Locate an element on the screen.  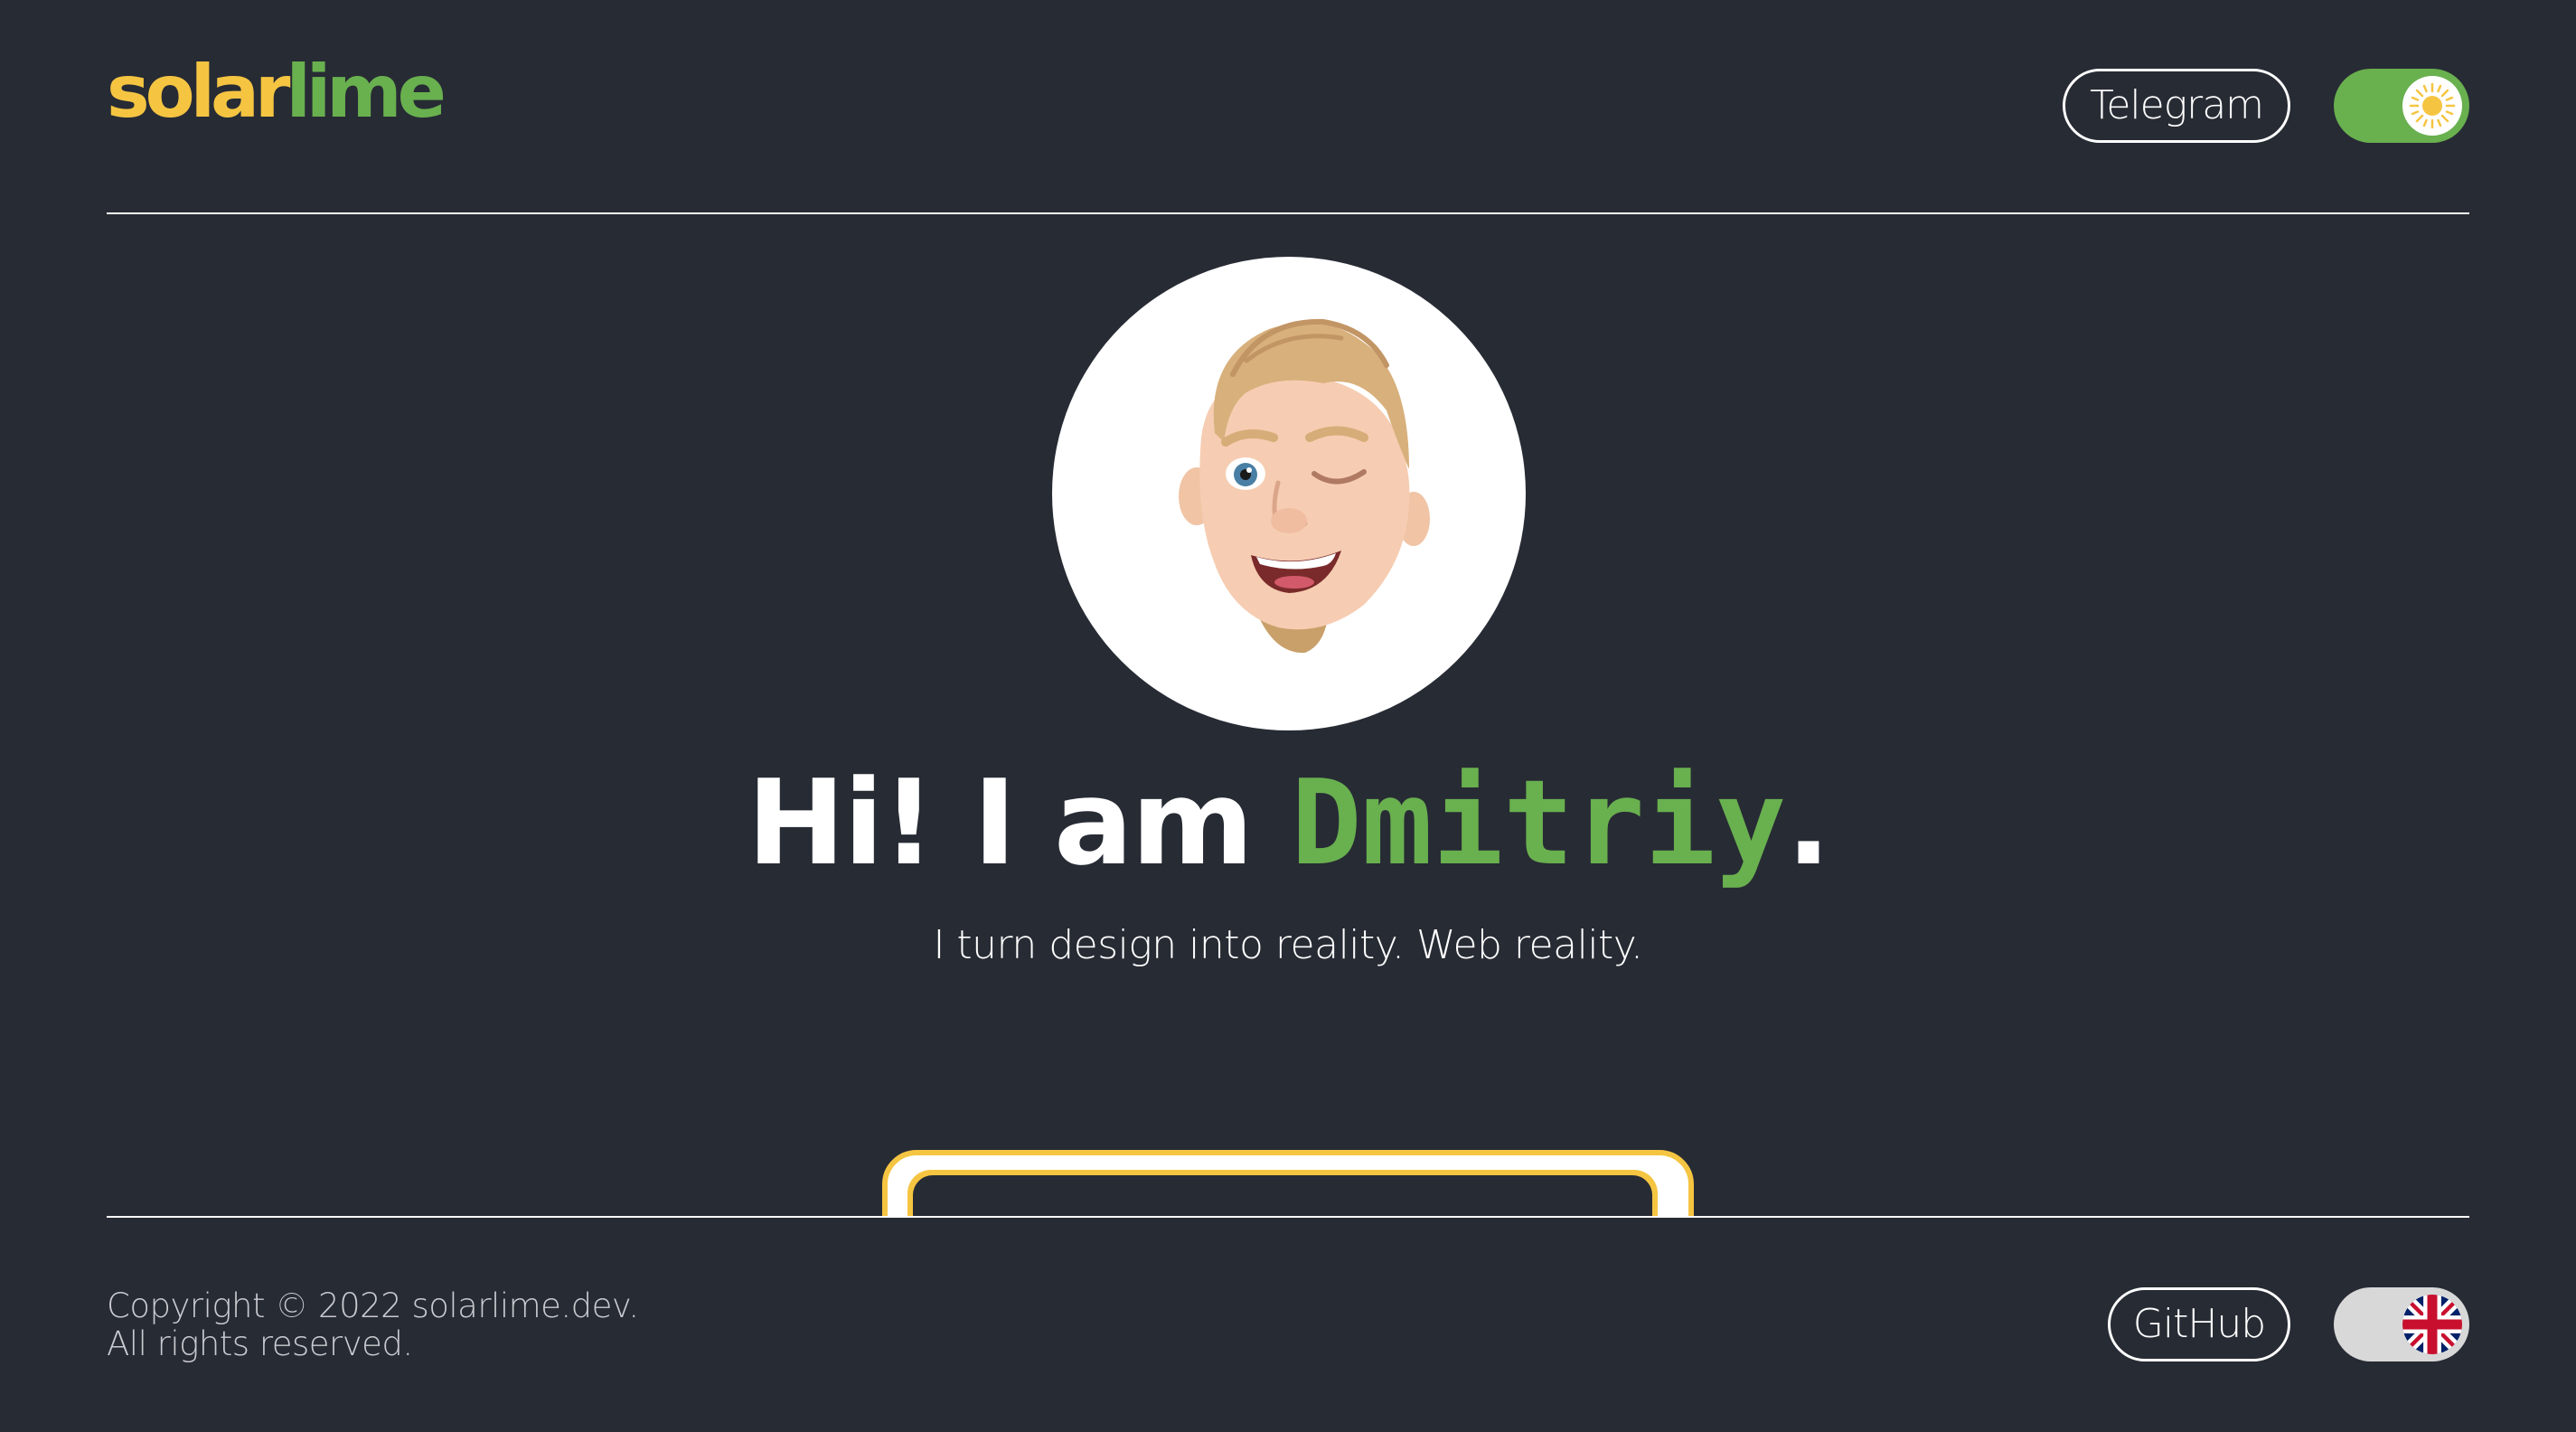
github-button: GitHub is located at coordinates (2199, 1324).